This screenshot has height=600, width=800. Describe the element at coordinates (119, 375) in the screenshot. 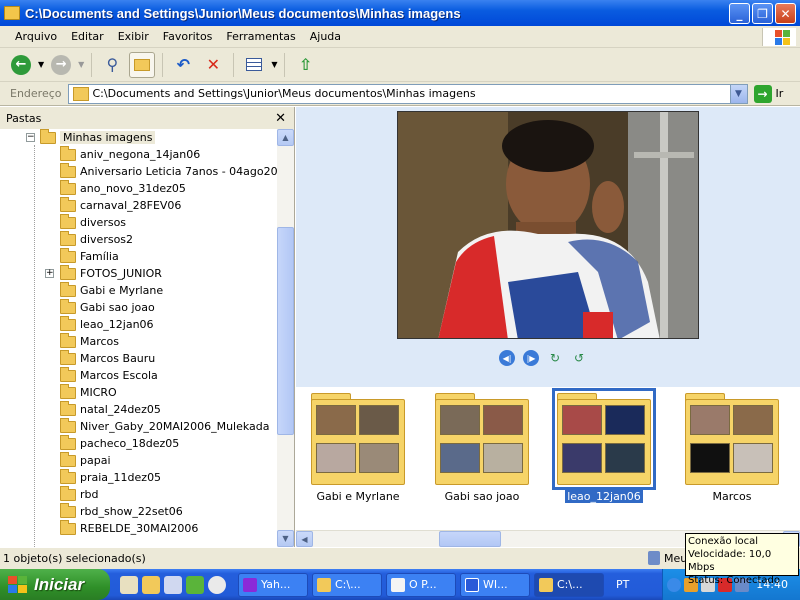

I see `tree-item-label: Marcos Escola` at that location.